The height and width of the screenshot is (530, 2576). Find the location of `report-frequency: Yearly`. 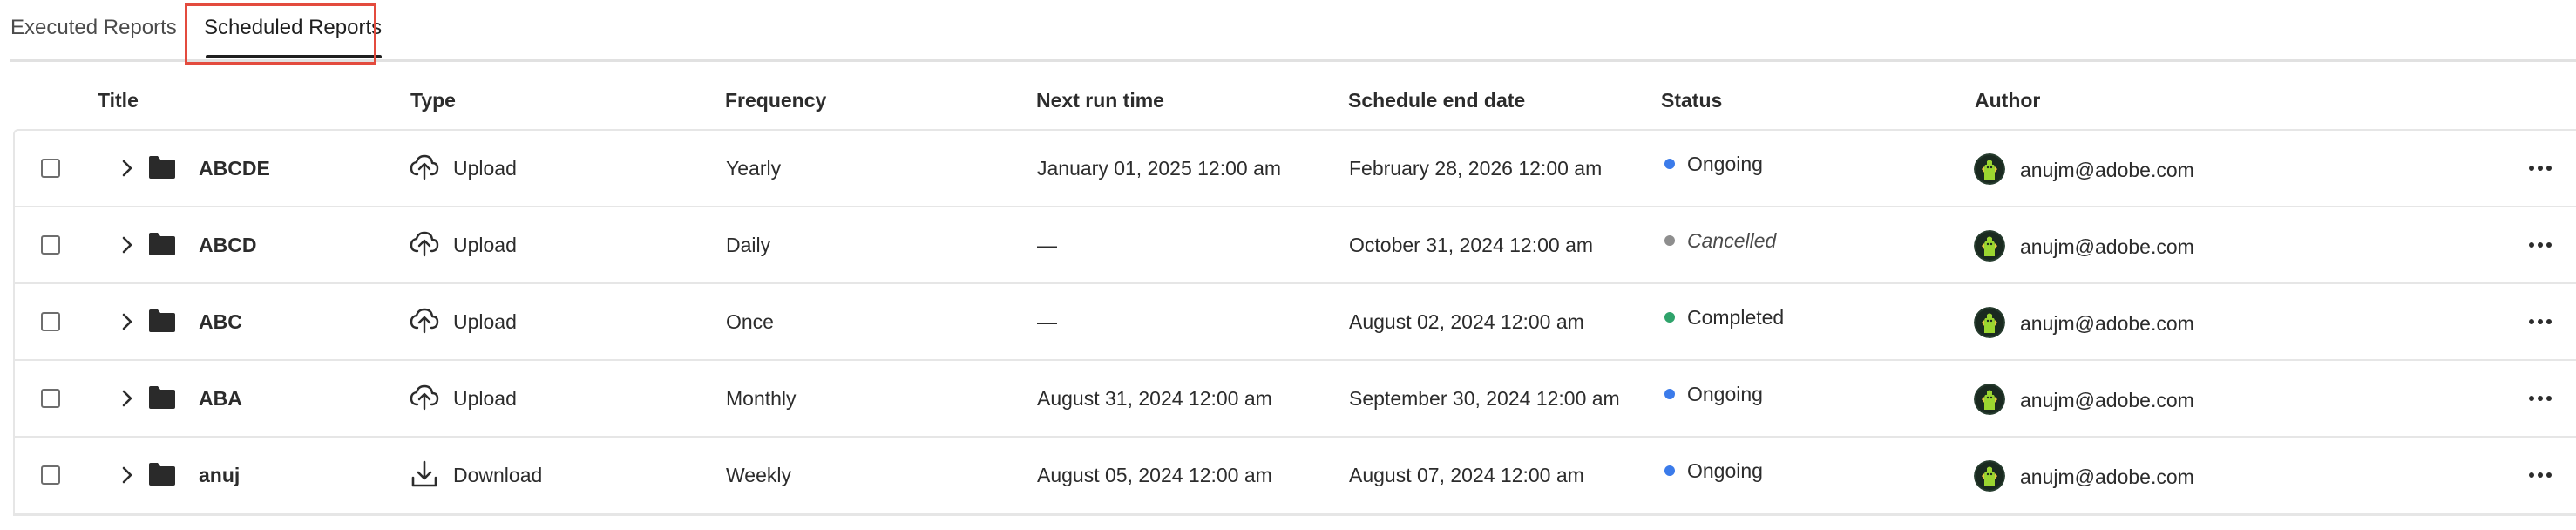

report-frequency: Yearly is located at coordinates (754, 168).